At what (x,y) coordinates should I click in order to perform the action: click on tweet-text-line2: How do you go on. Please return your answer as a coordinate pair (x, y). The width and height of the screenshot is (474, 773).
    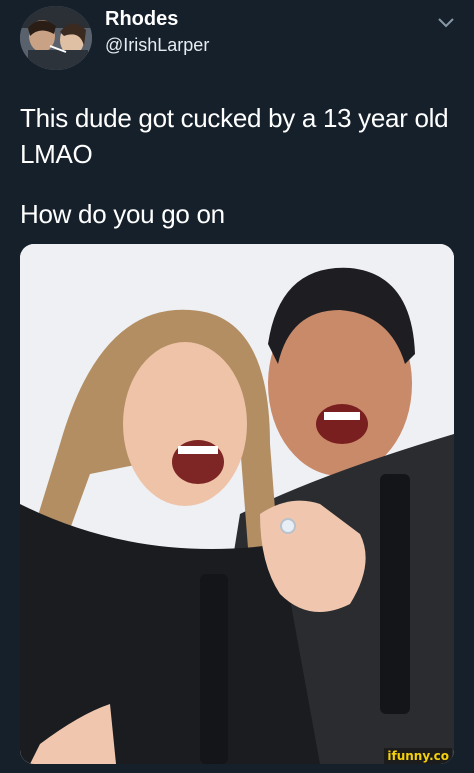
    Looking at the image, I should click on (122, 214).